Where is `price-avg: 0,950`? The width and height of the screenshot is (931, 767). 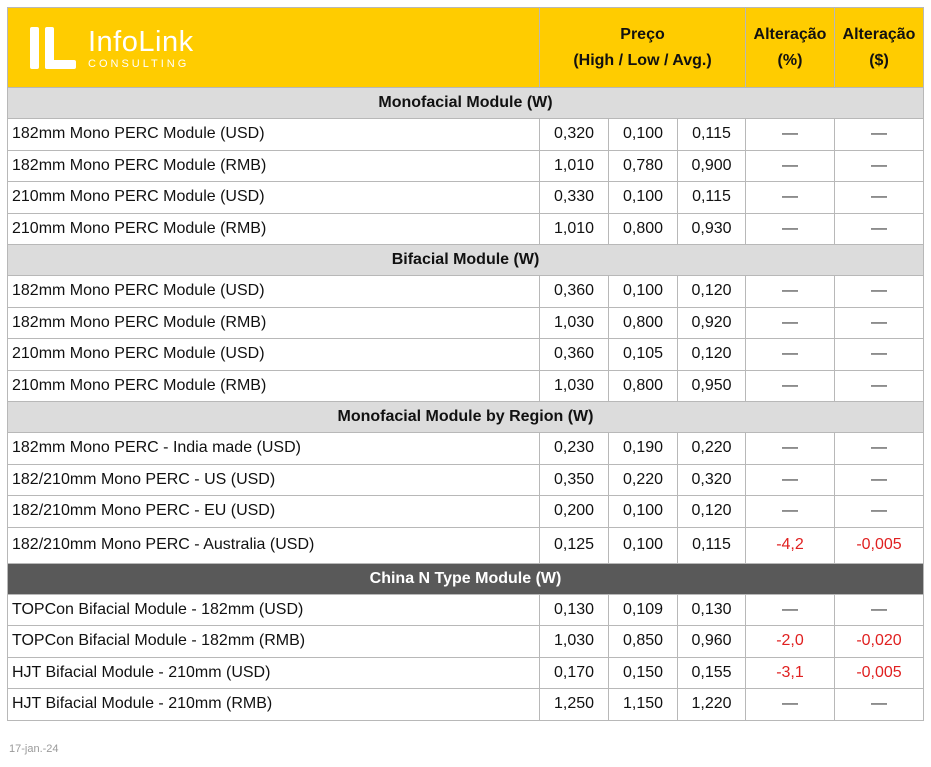 price-avg: 0,950 is located at coordinates (711, 385).